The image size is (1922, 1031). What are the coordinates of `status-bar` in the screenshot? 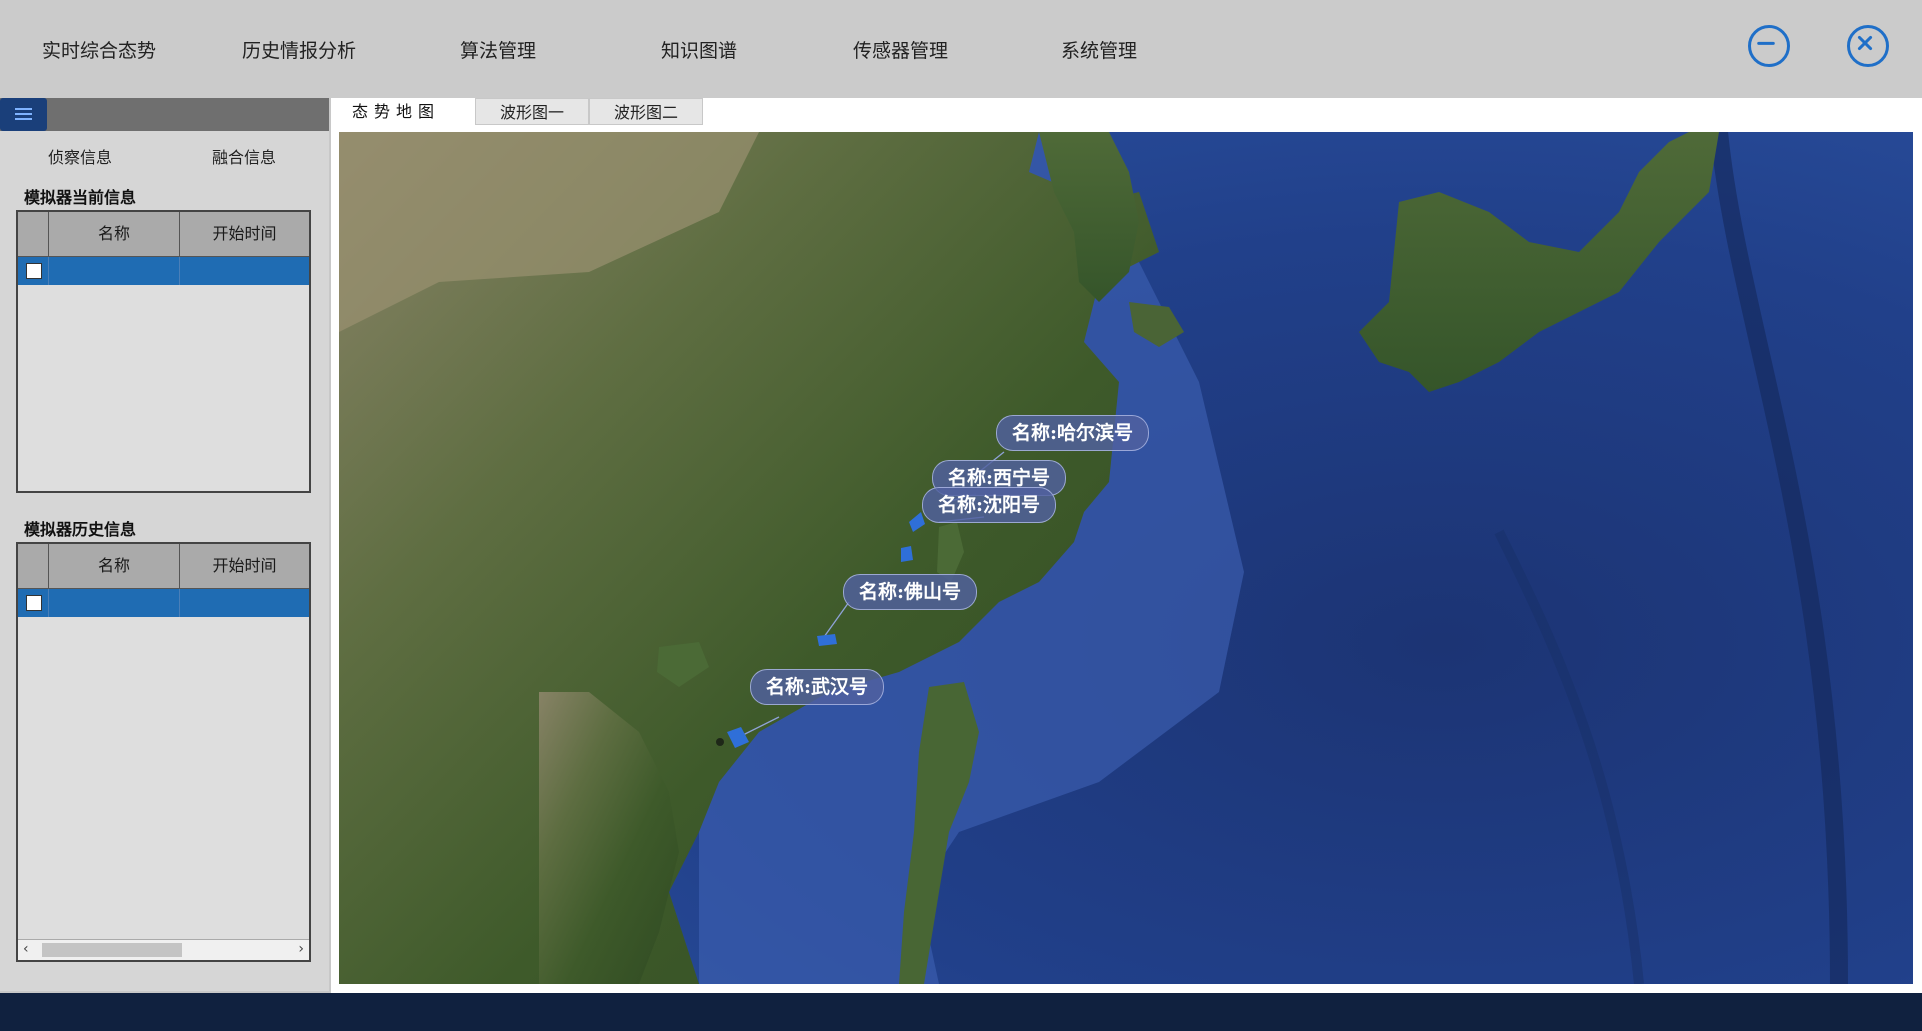 It's located at (961, 1012).